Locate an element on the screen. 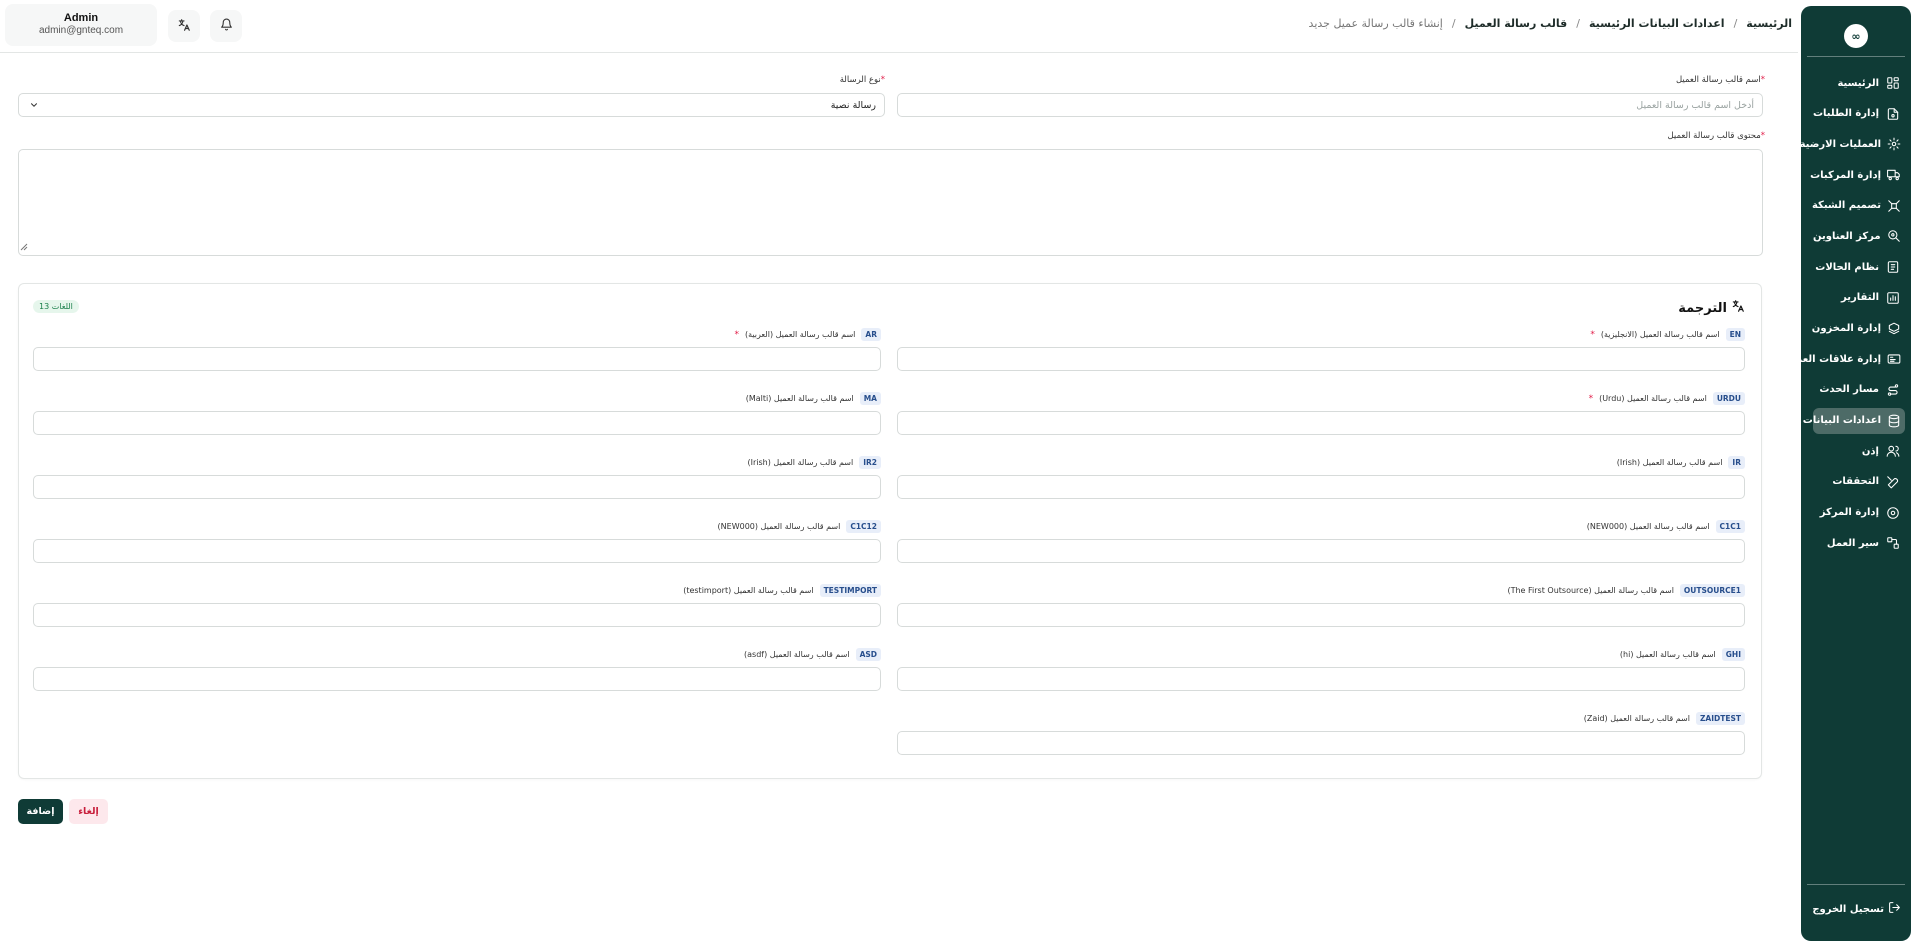 This screenshot has width=1917, height=942. sidebar-item: مركز العناوين is located at coordinates (1859, 236).